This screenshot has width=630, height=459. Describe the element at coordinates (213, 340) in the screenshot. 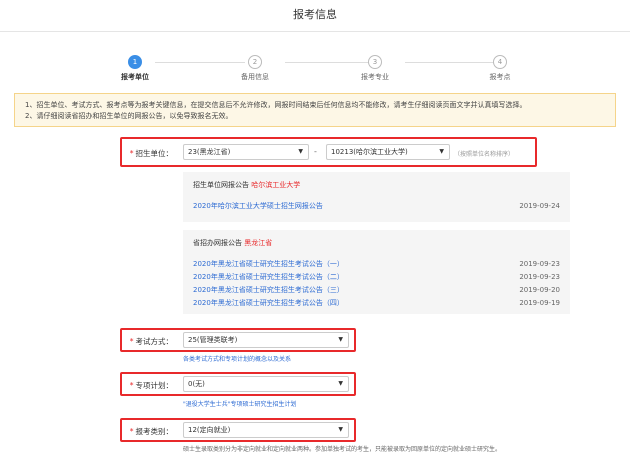

I see `exam-mode-value: 25(管理类联考)` at that location.